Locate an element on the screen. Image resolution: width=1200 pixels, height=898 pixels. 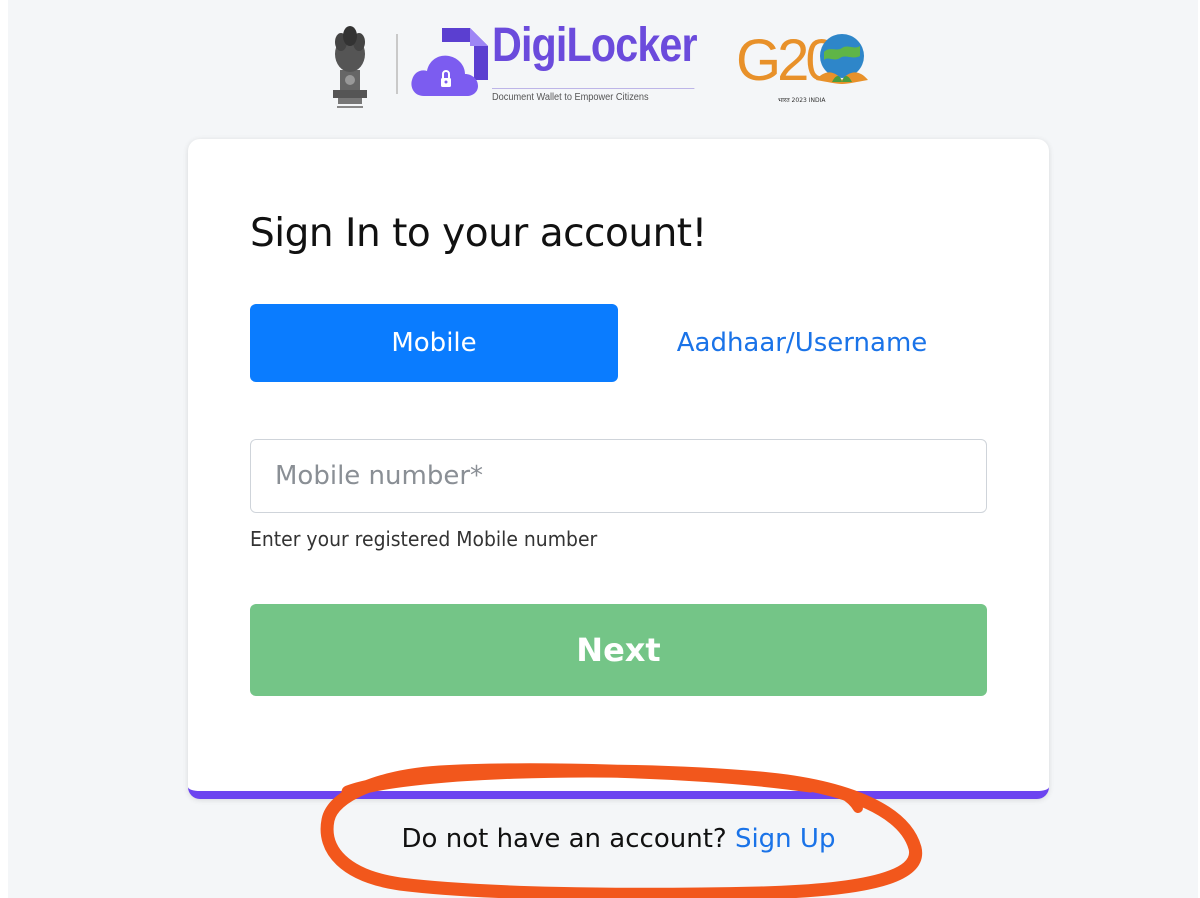
signup-link: Sign Up is located at coordinates (785, 839).